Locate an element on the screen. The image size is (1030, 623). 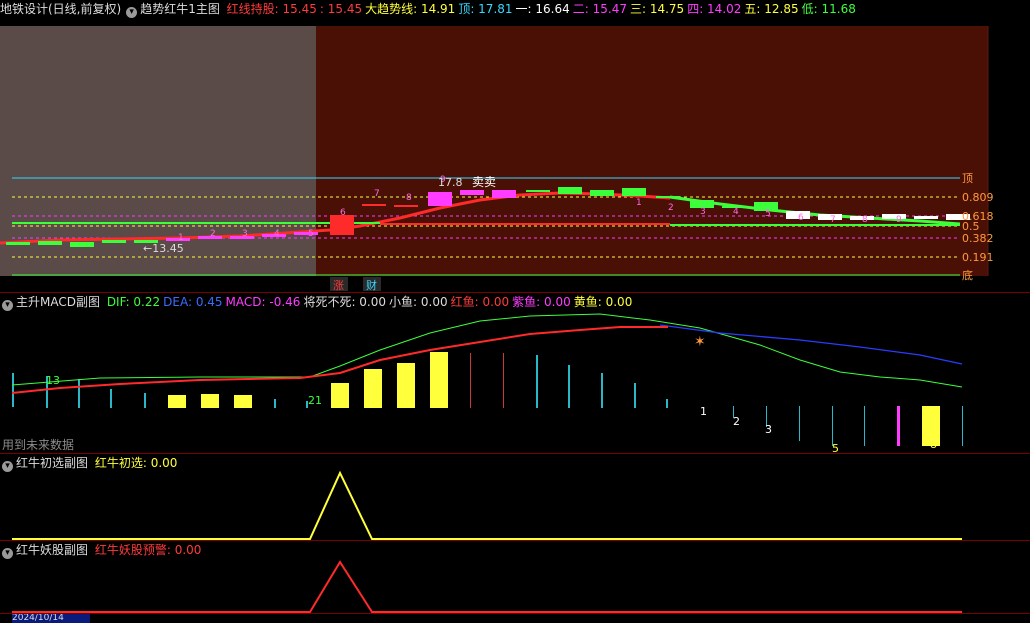
count-right-3: 3 is located at coordinates (768, 429).